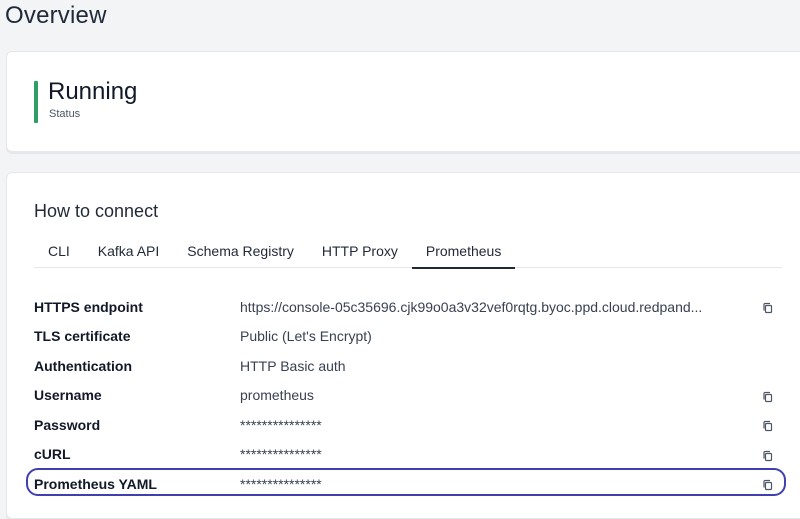 This screenshot has width=800, height=519. I want to click on tab-cli: CLI, so click(59, 253).